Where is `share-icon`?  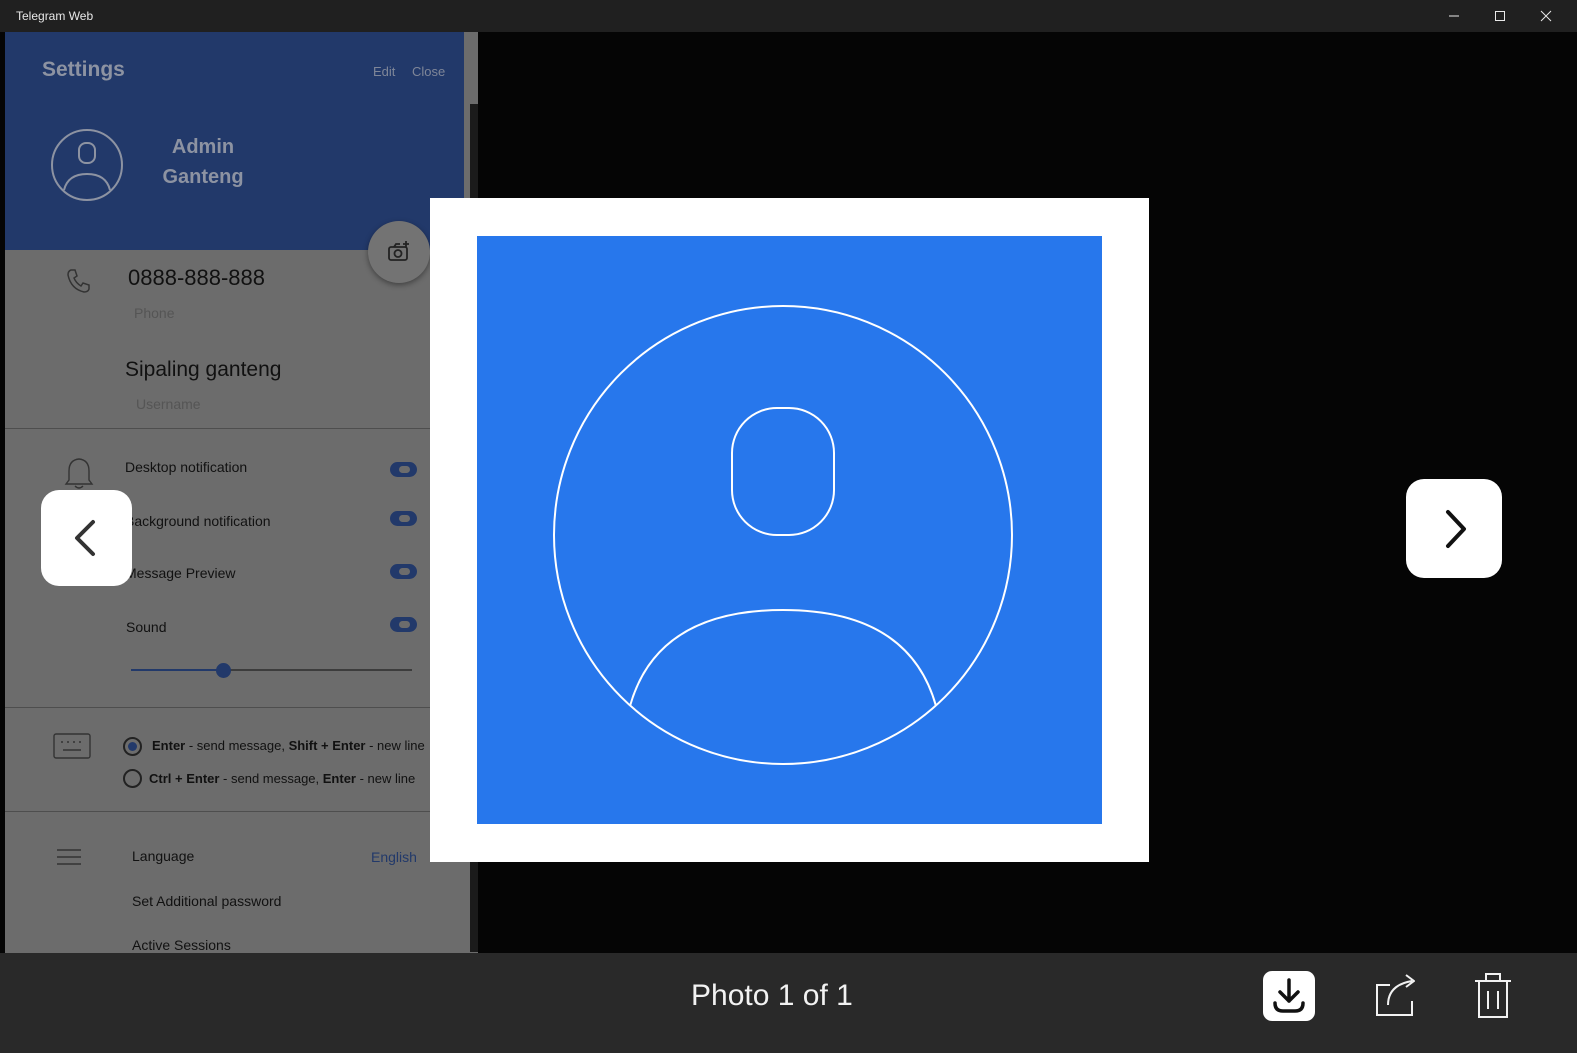 share-icon is located at coordinates (1395, 995).